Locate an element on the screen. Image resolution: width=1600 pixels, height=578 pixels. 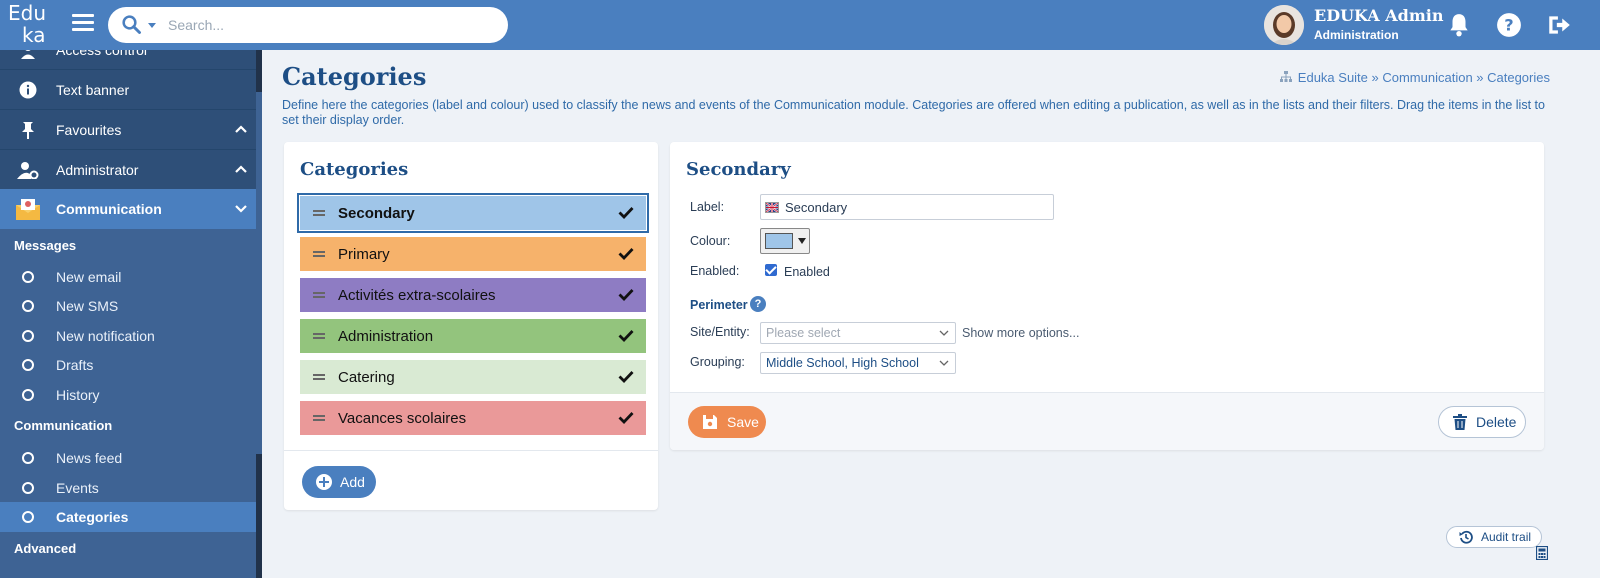
sidebar-item-favourites: Favourites is located at coordinates (131, 130).